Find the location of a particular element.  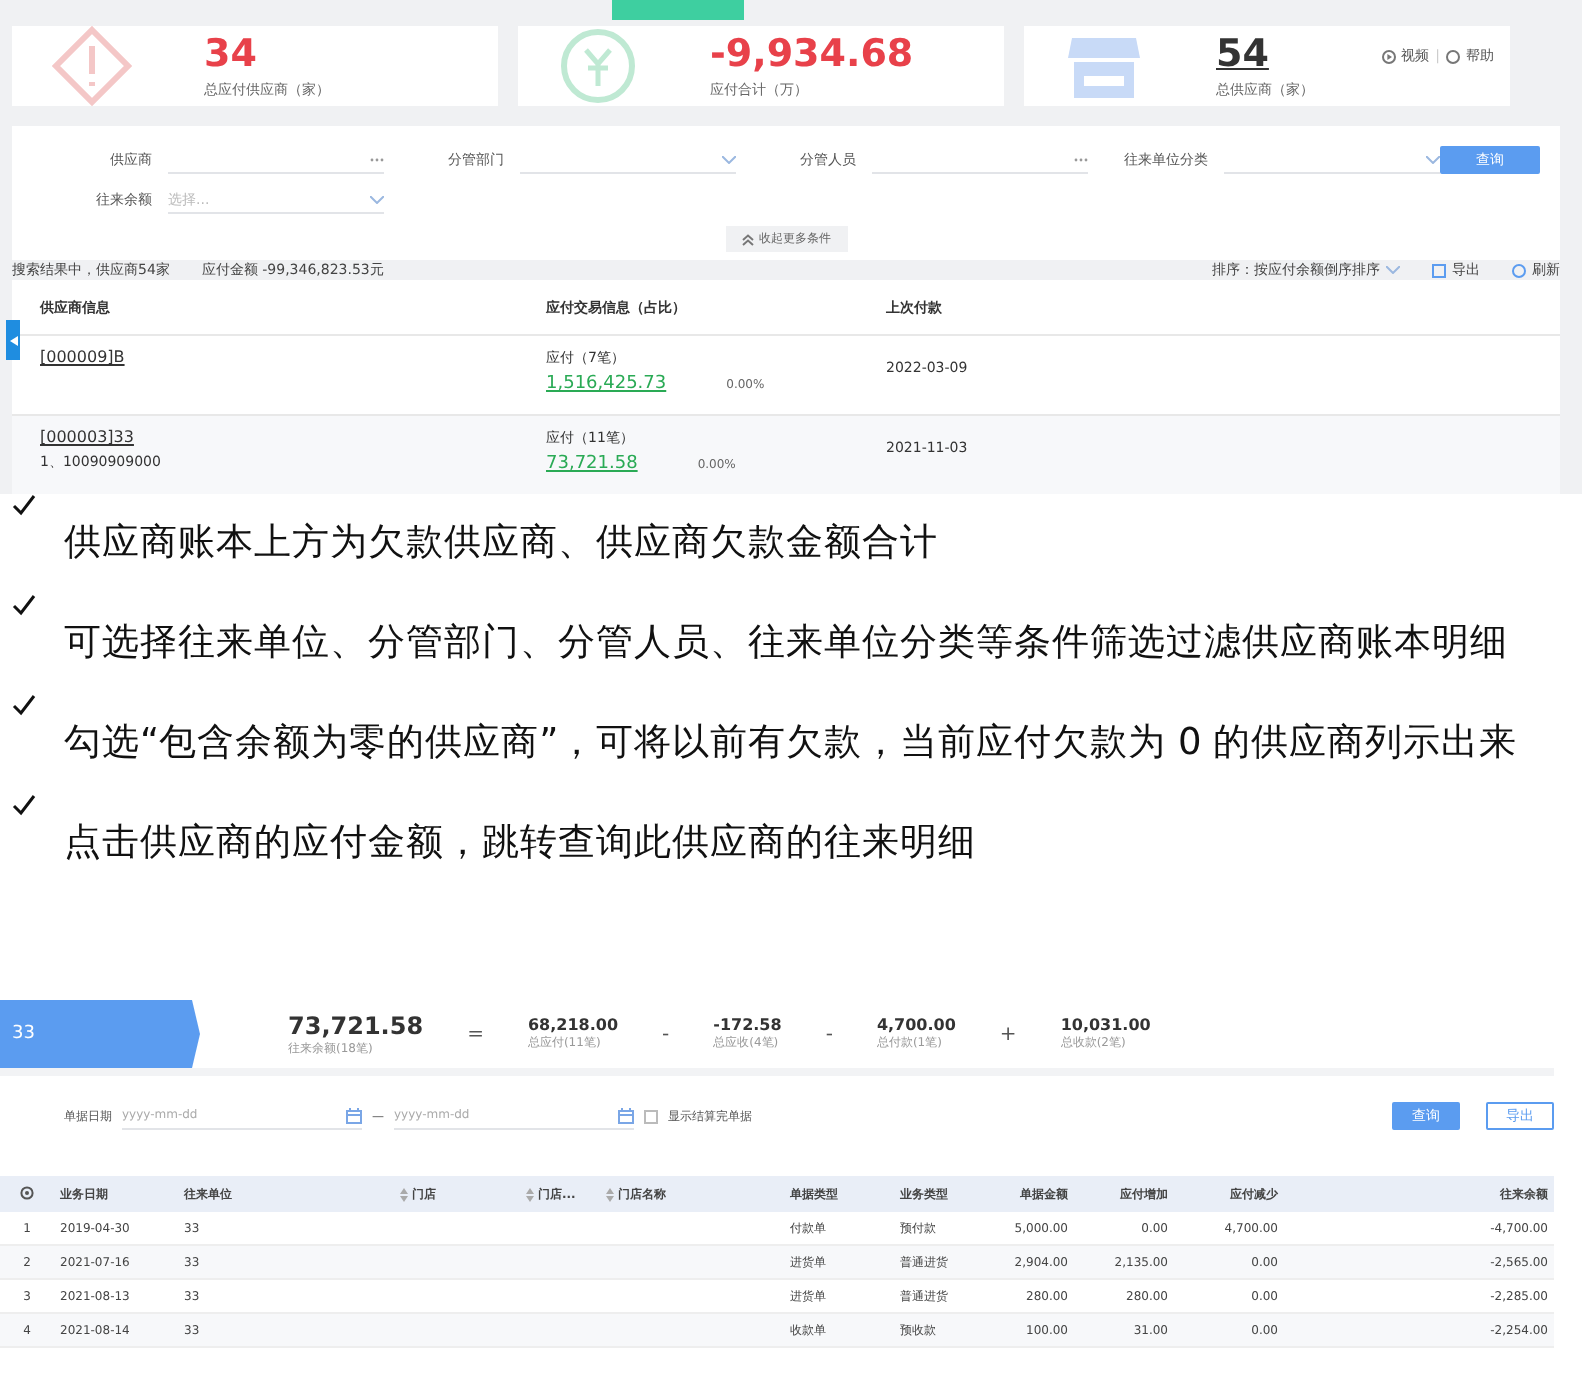

note-text: 点击供应商的应付金额，跳转查询此供应商的往来明细 is located at coordinates (521, 844).